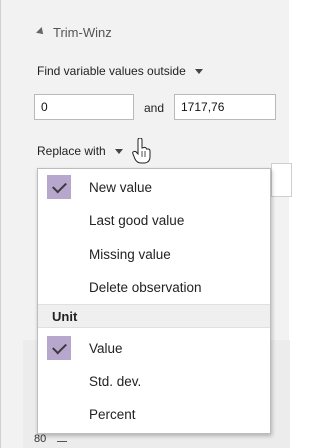 The image size is (320, 448). What do you see at coordinates (154, 414) in the screenshot?
I see `menu-item-percent: Percent` at bounding box center [154, 414].